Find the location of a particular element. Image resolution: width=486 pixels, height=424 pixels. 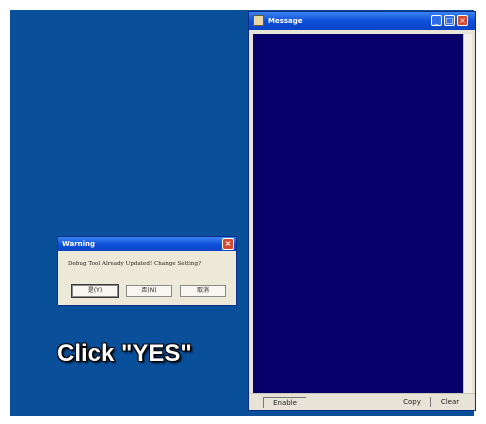

no-button: 否(N) is located at coordinates (149, 291).